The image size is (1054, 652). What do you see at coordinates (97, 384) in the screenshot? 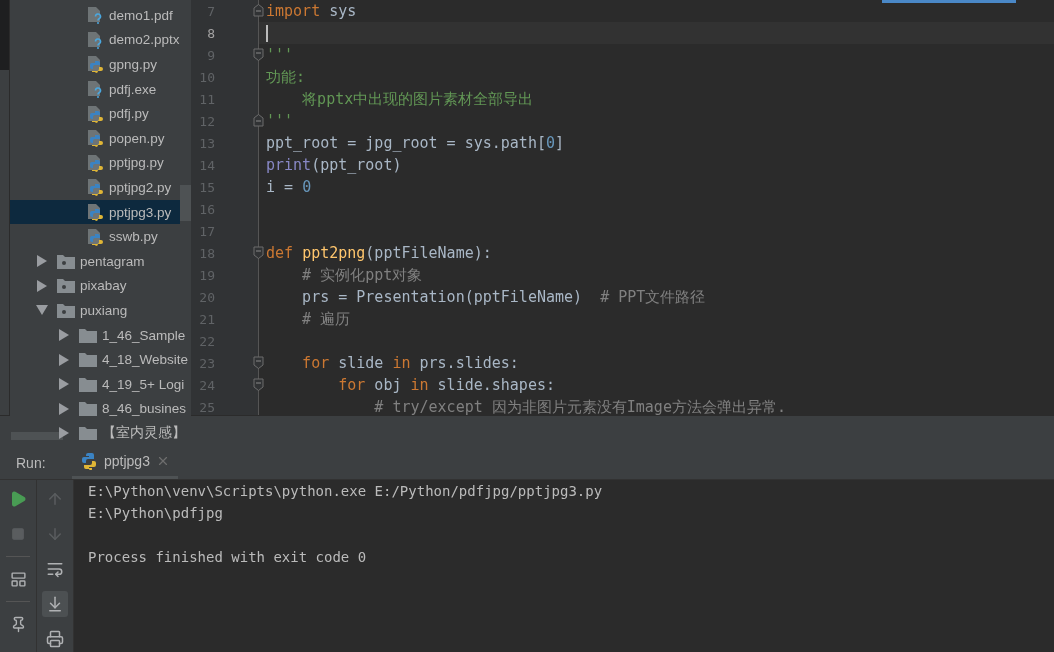
I see `tree-item: 4_19_5+ Logi` at bounding box center [97, 384].